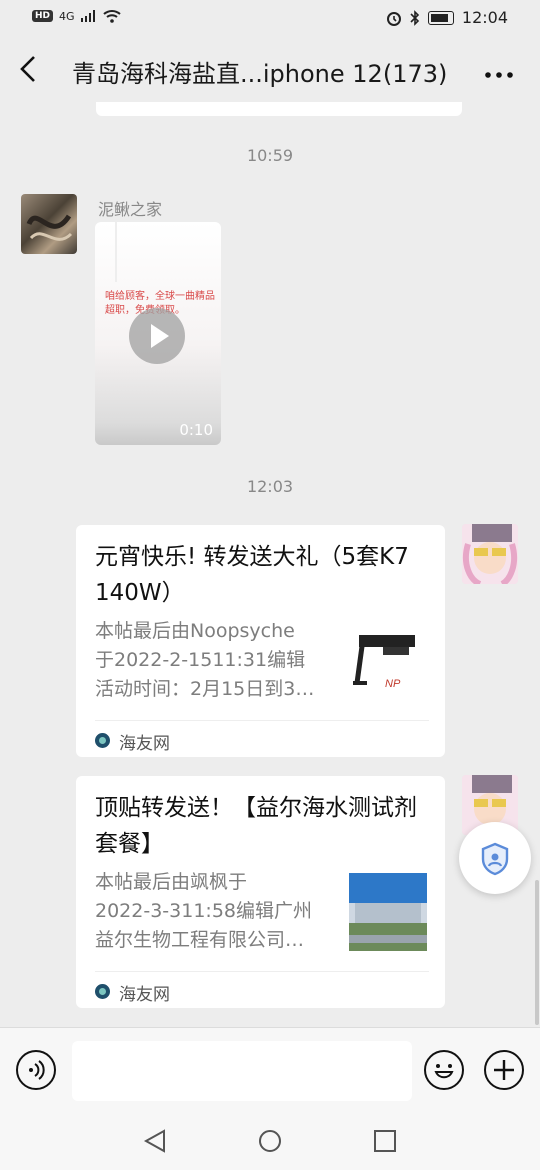 Image resolution: width=540 pixels, height=1170 pixels. I want to click on input-bar, so click(270, 1070).